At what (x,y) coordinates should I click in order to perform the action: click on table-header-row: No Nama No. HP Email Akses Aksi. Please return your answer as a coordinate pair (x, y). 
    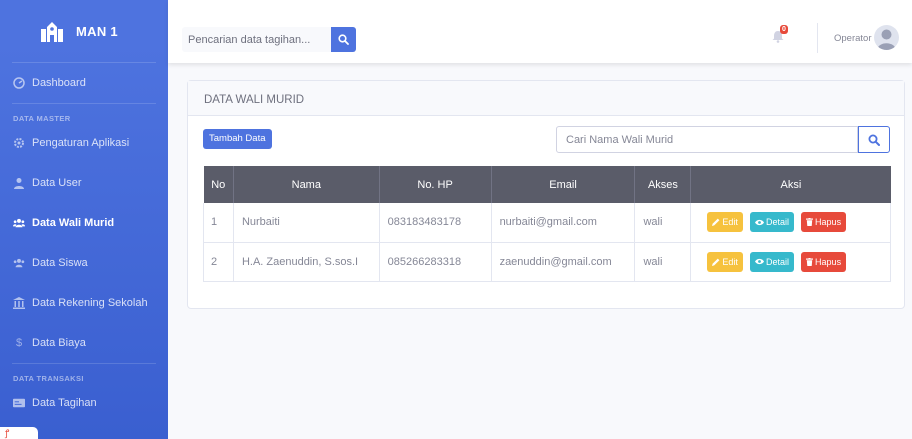
    Looking at the image, I should click on (547, 184).